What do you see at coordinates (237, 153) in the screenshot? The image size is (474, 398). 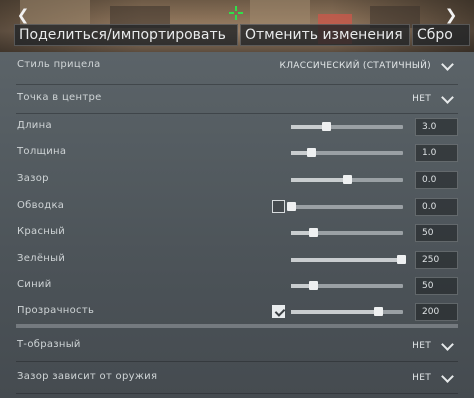 I see `setting-thickness: Толщина 1.0` at bounding box center [237, 153].